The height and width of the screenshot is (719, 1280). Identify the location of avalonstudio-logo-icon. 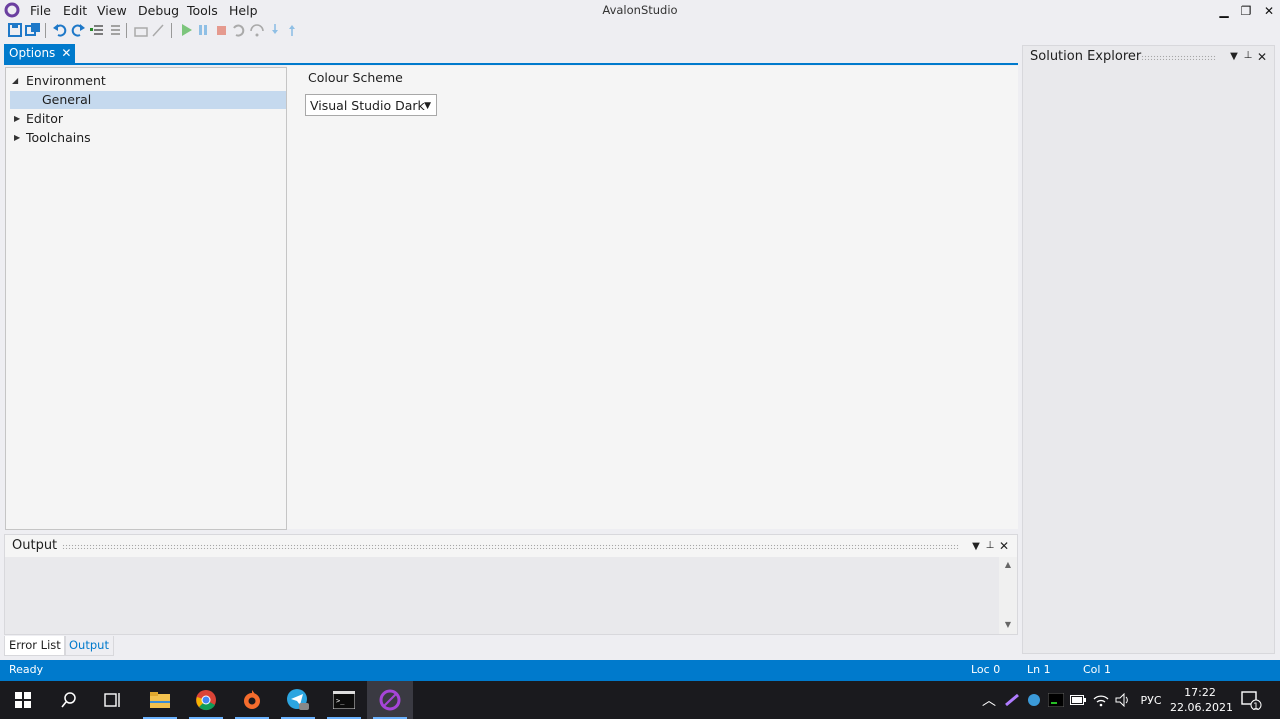
(12, 10).